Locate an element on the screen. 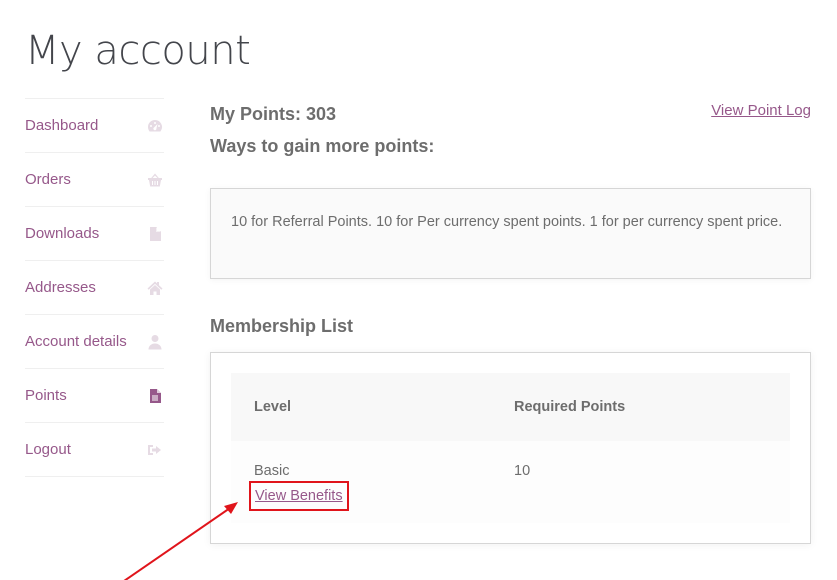 The image size is (837, 580). sidebar-item-label: Downloads is located at coordinates (62, 233).